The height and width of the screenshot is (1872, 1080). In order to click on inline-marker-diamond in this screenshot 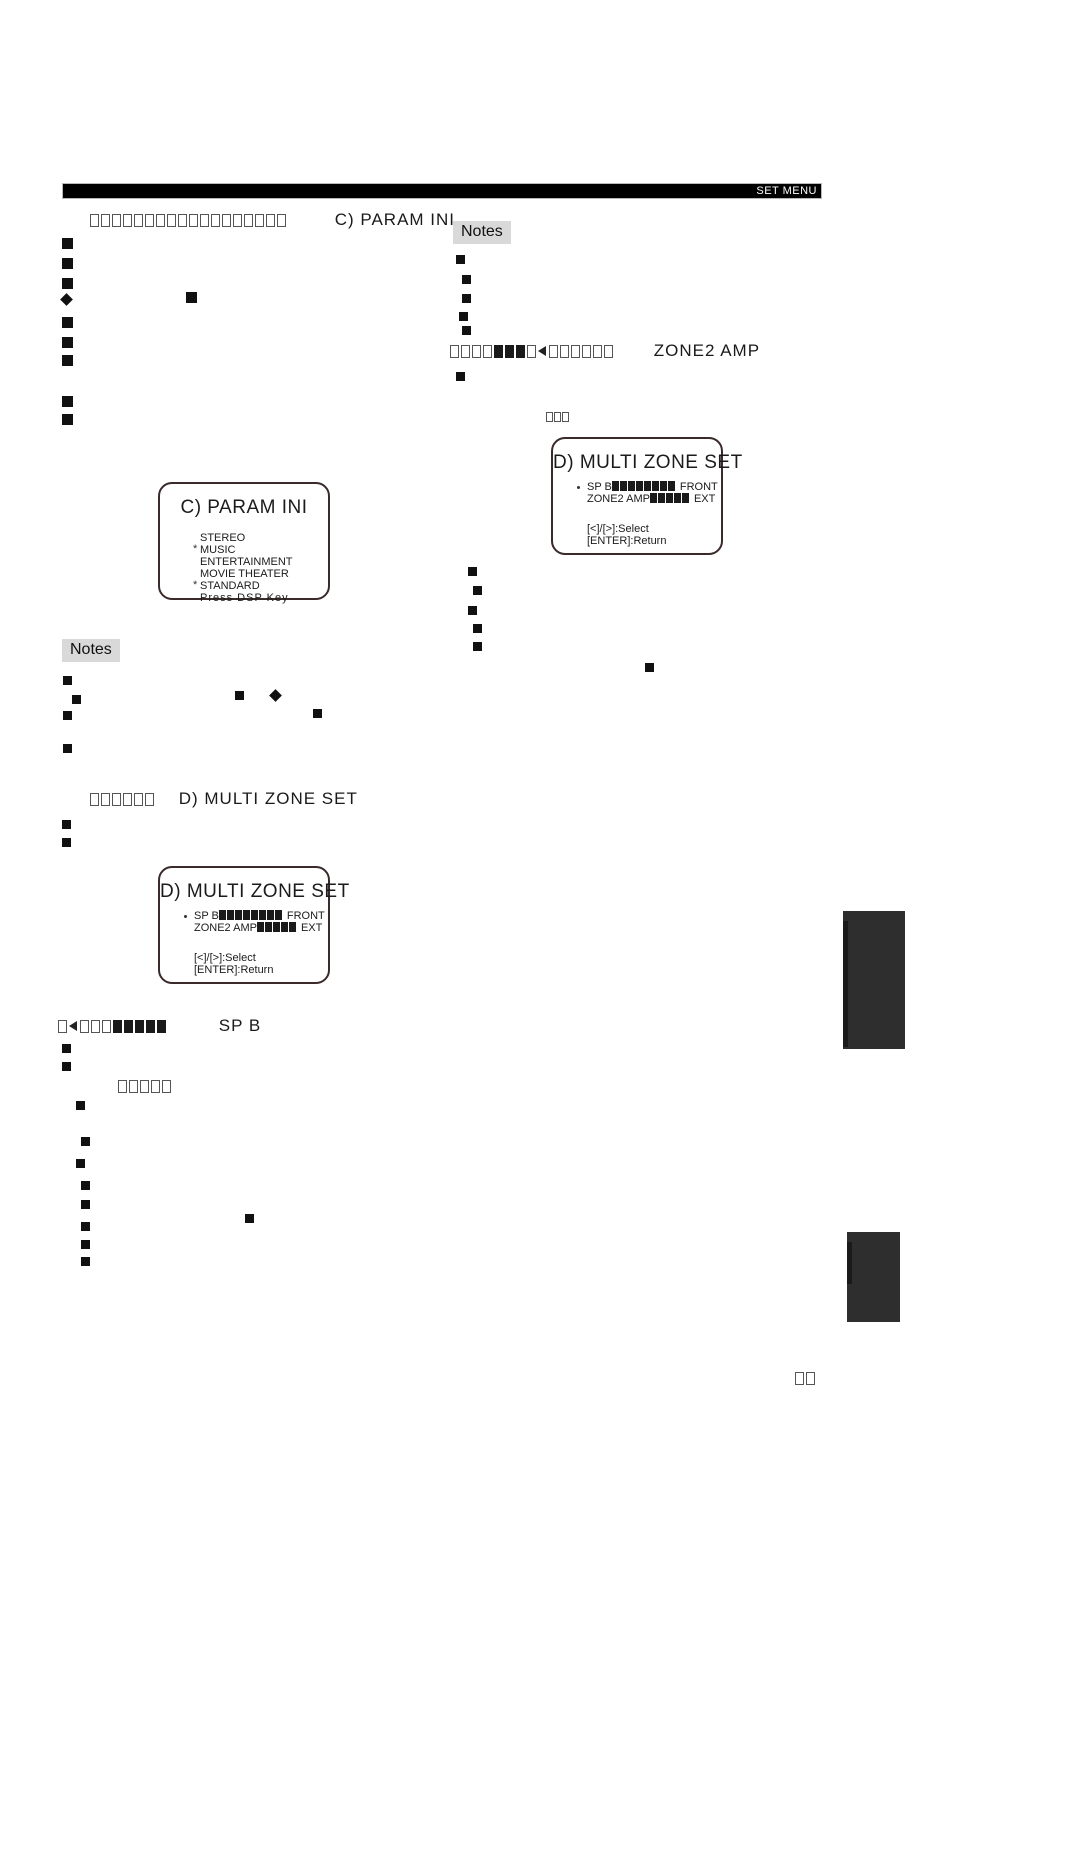, I will do `click(275, 695)`.